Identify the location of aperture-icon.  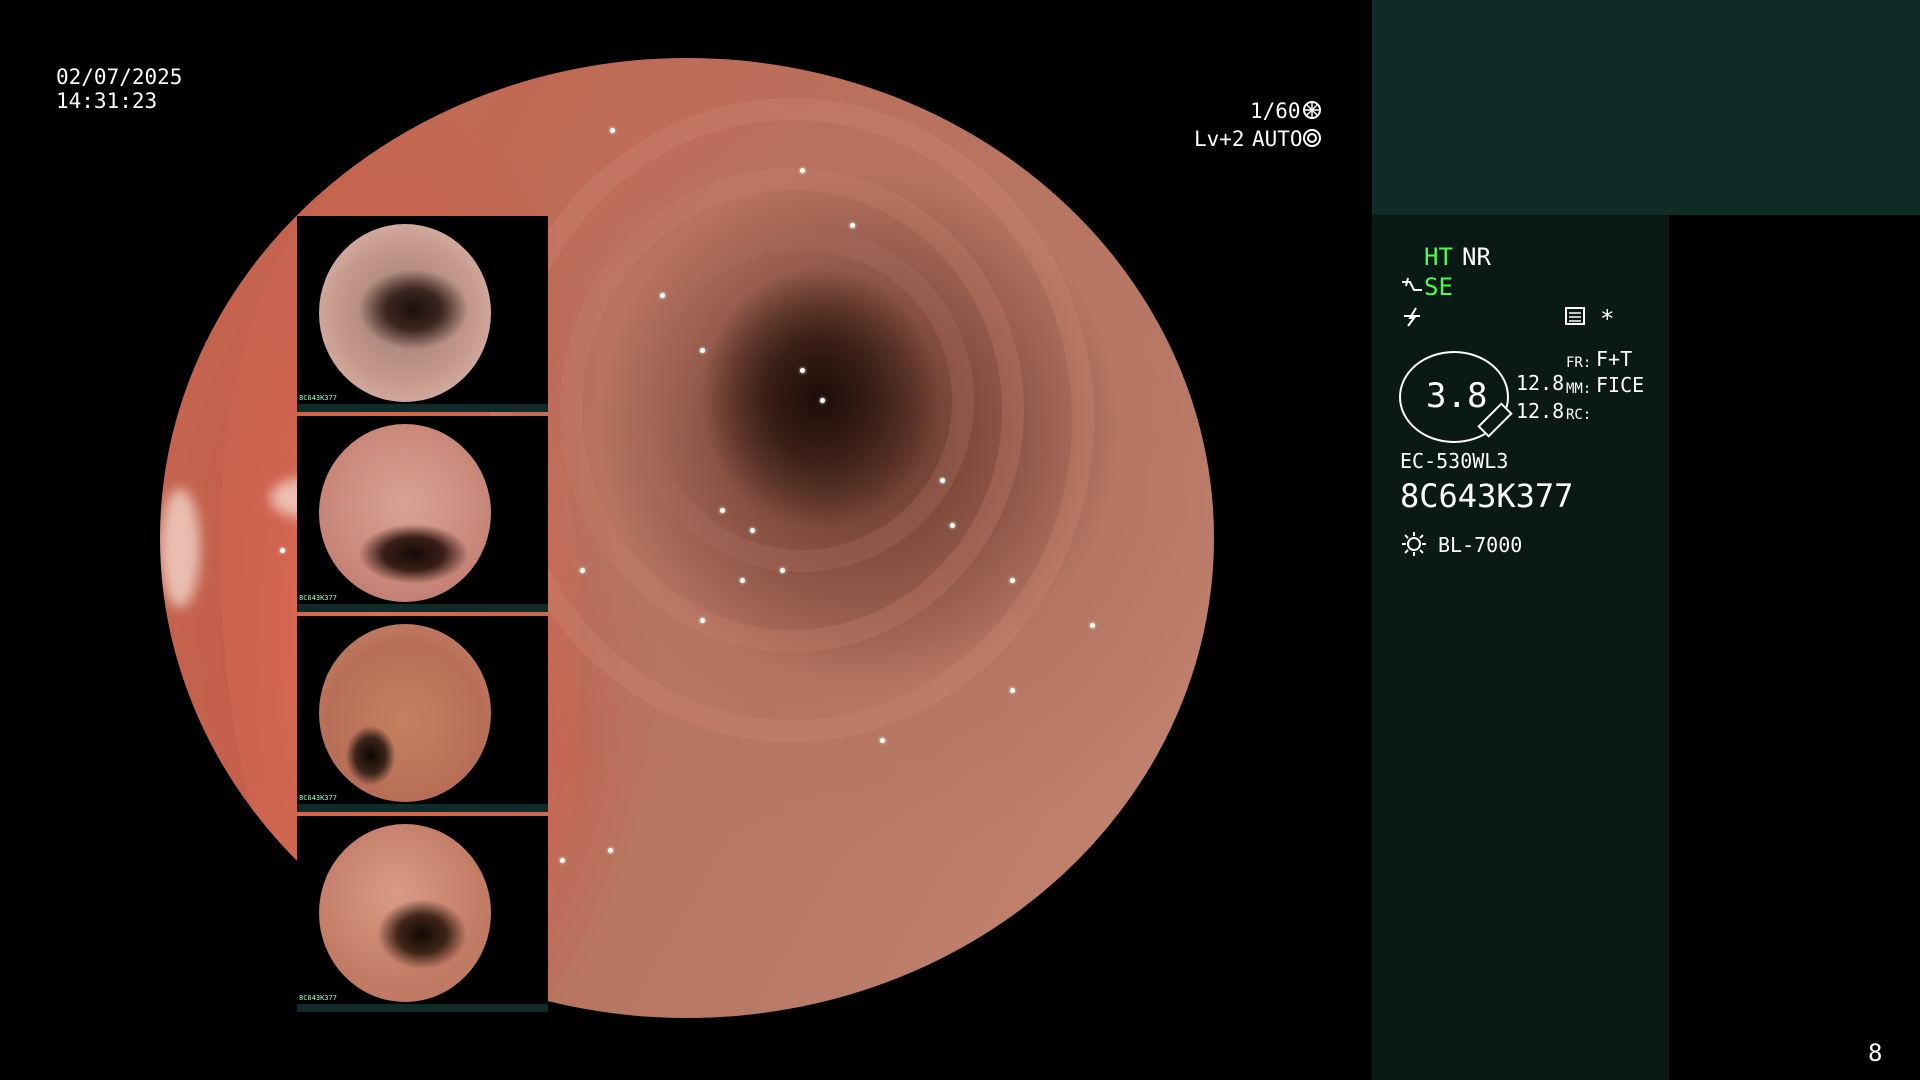
(1312, 110).